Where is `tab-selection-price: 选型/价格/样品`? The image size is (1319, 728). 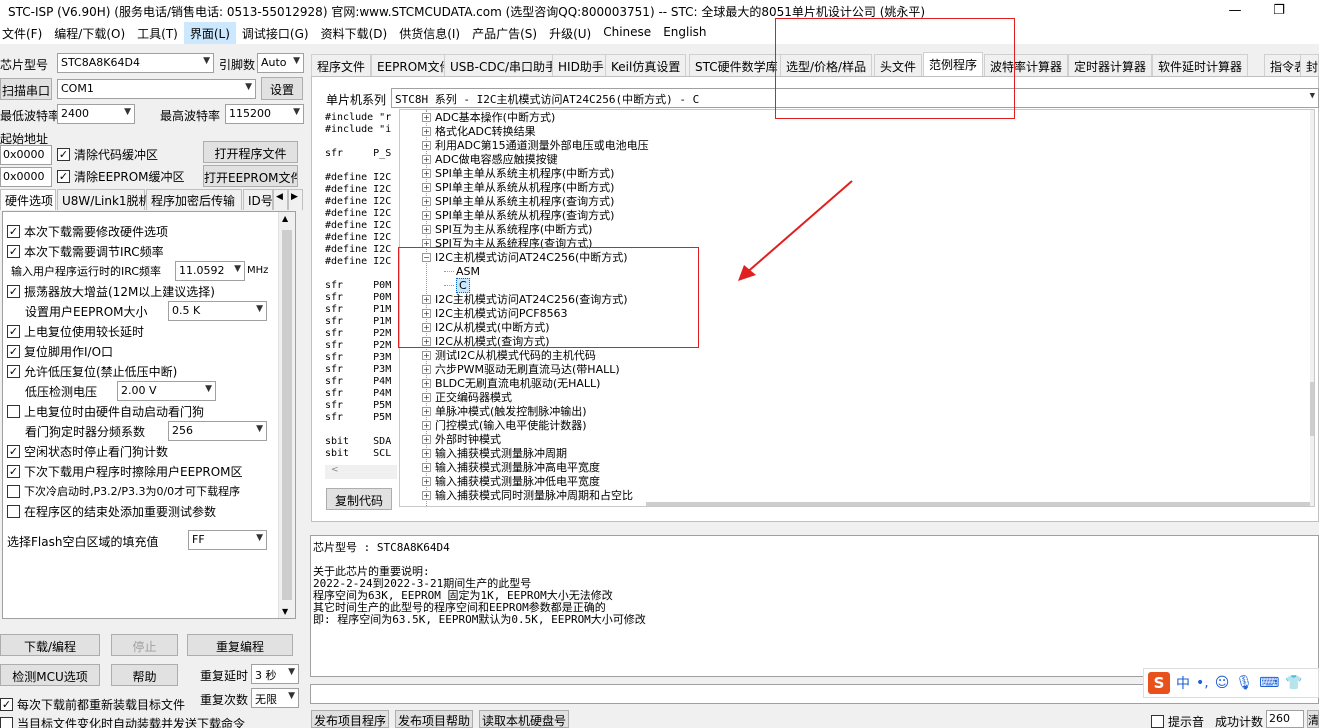
tab-selection-price: 选型/价格/样品 is located at coordinates (826, 65).